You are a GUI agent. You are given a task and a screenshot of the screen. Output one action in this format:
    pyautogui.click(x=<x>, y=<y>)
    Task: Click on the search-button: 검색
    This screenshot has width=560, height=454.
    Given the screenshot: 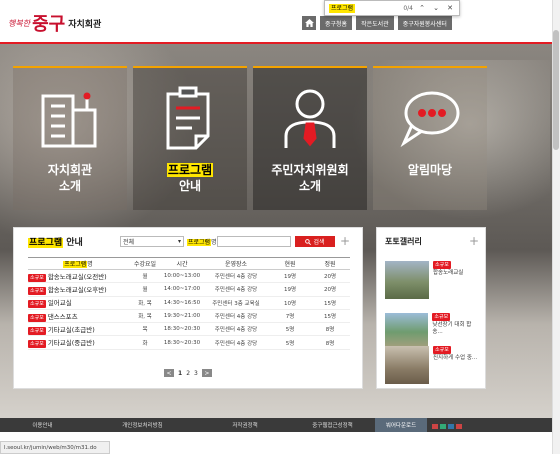 What is the action you would take?
    pyautogui.click(x=315, y=241)
    